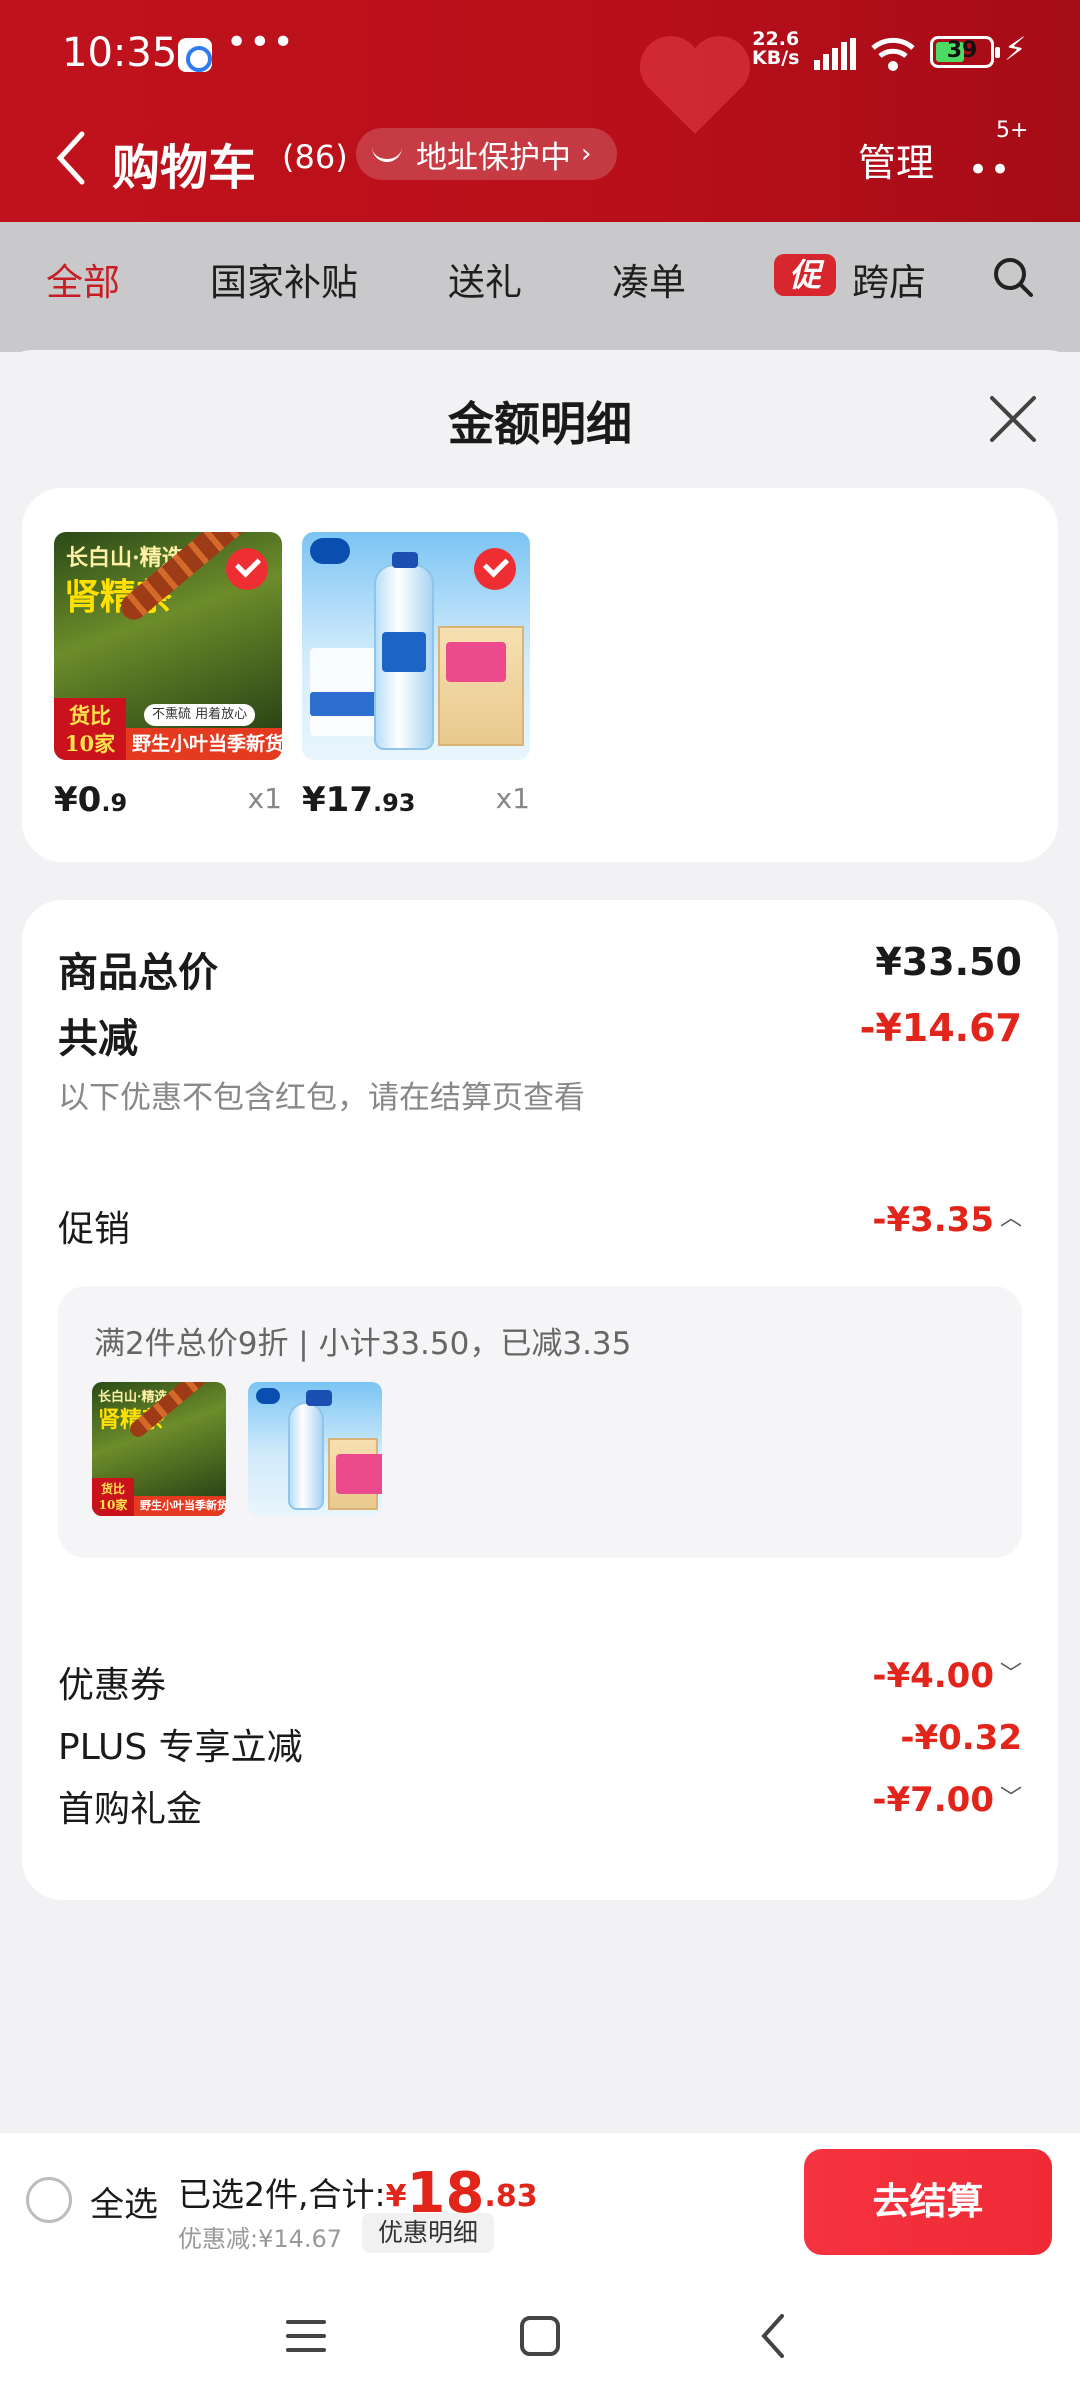 This screenshot has width=1080, height=2400. Describe the element at coordinates (961, 1738) in the screenshot. I see `plus-discount-value: -¥0.32` at that location.